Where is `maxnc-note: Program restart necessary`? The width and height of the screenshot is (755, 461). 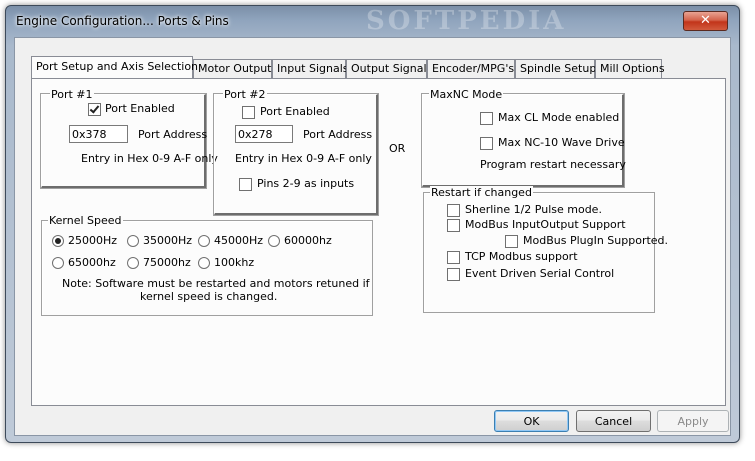 maxnc-note: Program restart necessary is located at coordinates (553, 164).